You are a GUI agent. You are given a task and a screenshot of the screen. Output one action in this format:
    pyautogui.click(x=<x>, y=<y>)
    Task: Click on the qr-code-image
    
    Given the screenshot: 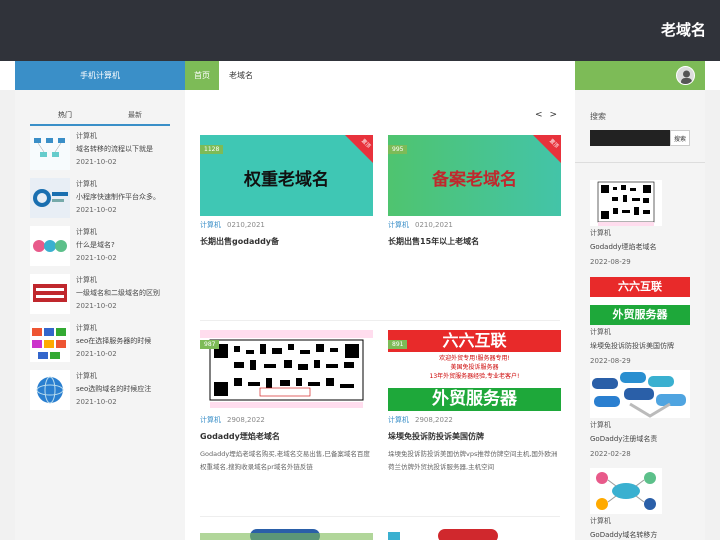 What is the action you would take?
    pyautogui.click(x=286, y=370)
    